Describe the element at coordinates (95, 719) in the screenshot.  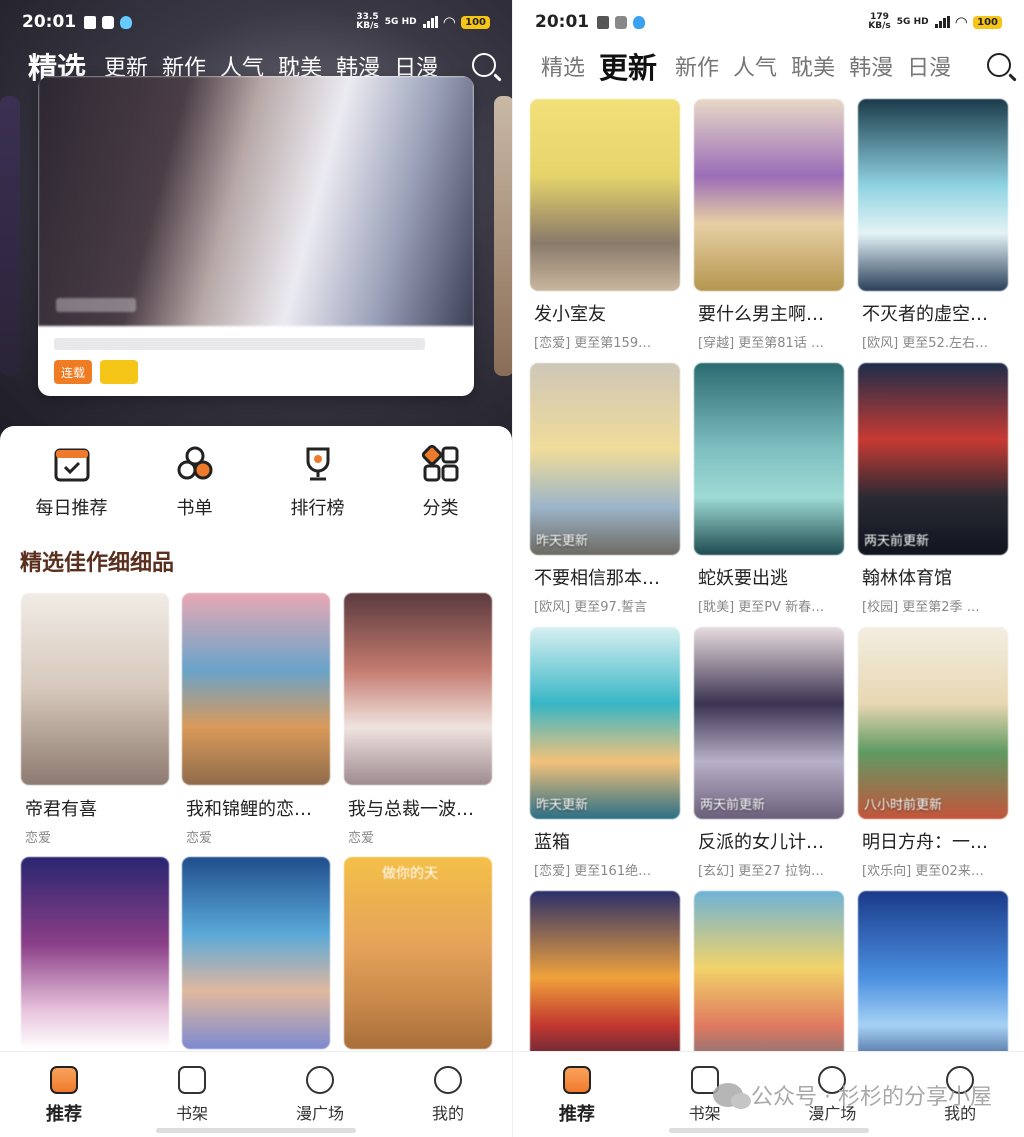
I see `comic-card: 帝君有喜 恋爱` at that location.